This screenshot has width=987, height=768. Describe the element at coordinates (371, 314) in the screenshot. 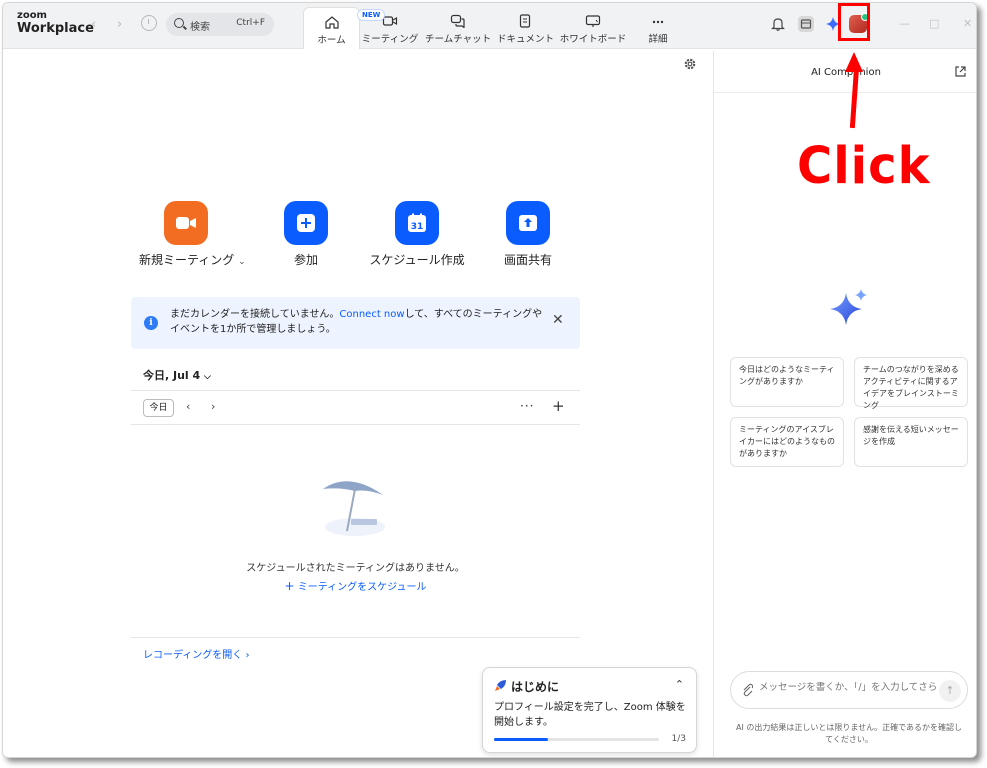

I see `connect-now-link: Connect now` at that location.